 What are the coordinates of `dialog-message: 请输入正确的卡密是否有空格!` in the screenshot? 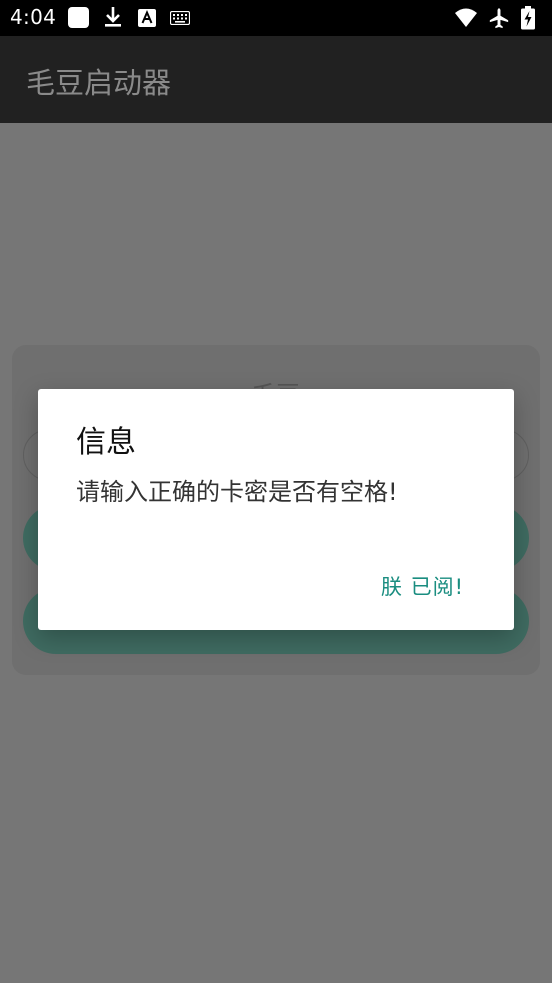 It's located at (237, 492).